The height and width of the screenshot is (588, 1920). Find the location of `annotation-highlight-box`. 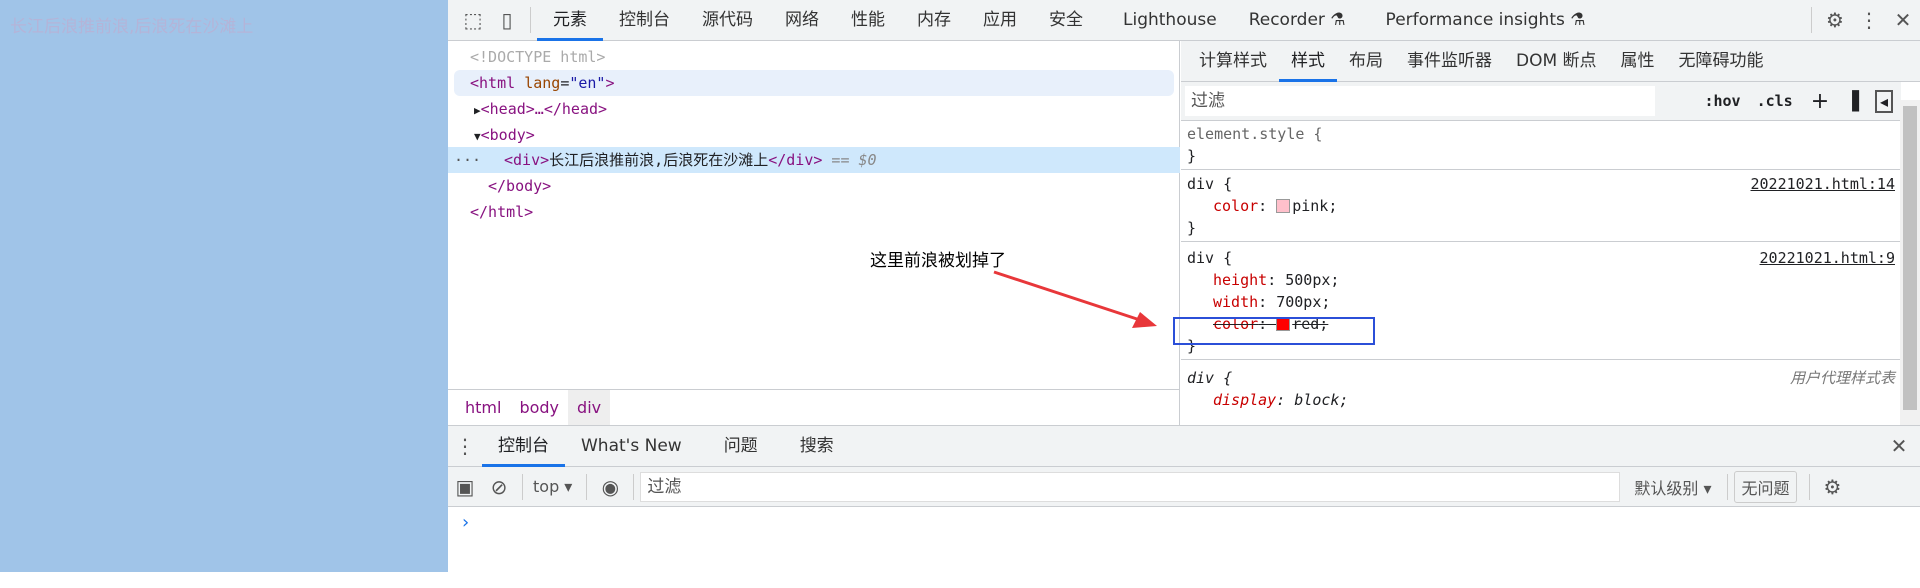

annotation-highlight-box is located at coordinates (1274, 331).